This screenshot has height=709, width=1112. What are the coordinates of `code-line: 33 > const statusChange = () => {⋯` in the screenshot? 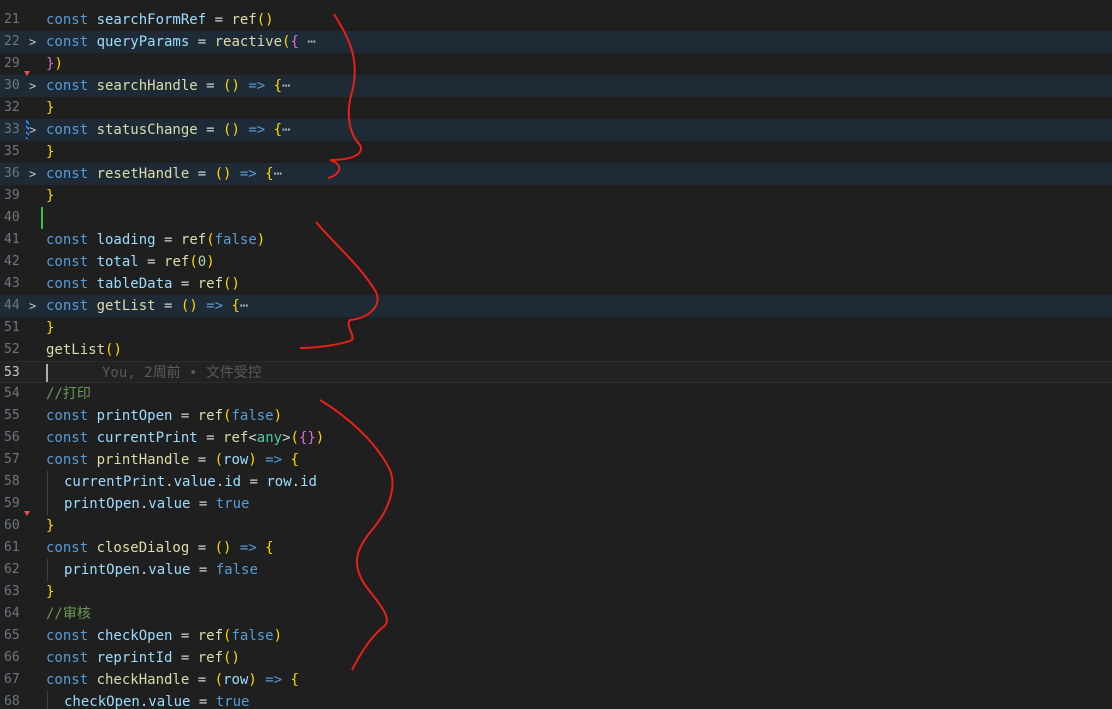 It's located at (556, 130).